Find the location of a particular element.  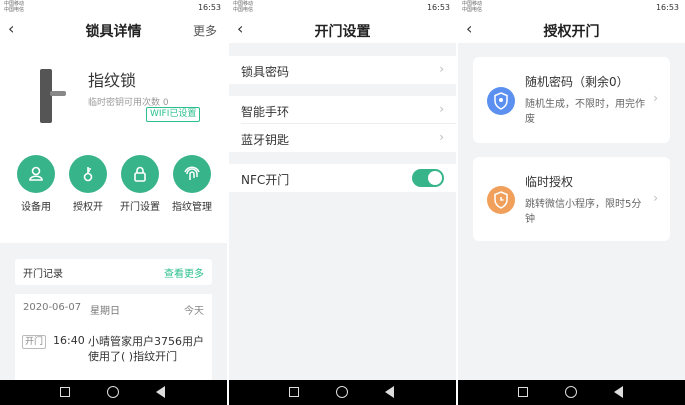

shield-clock-icon is located at coordinates (501, 200).